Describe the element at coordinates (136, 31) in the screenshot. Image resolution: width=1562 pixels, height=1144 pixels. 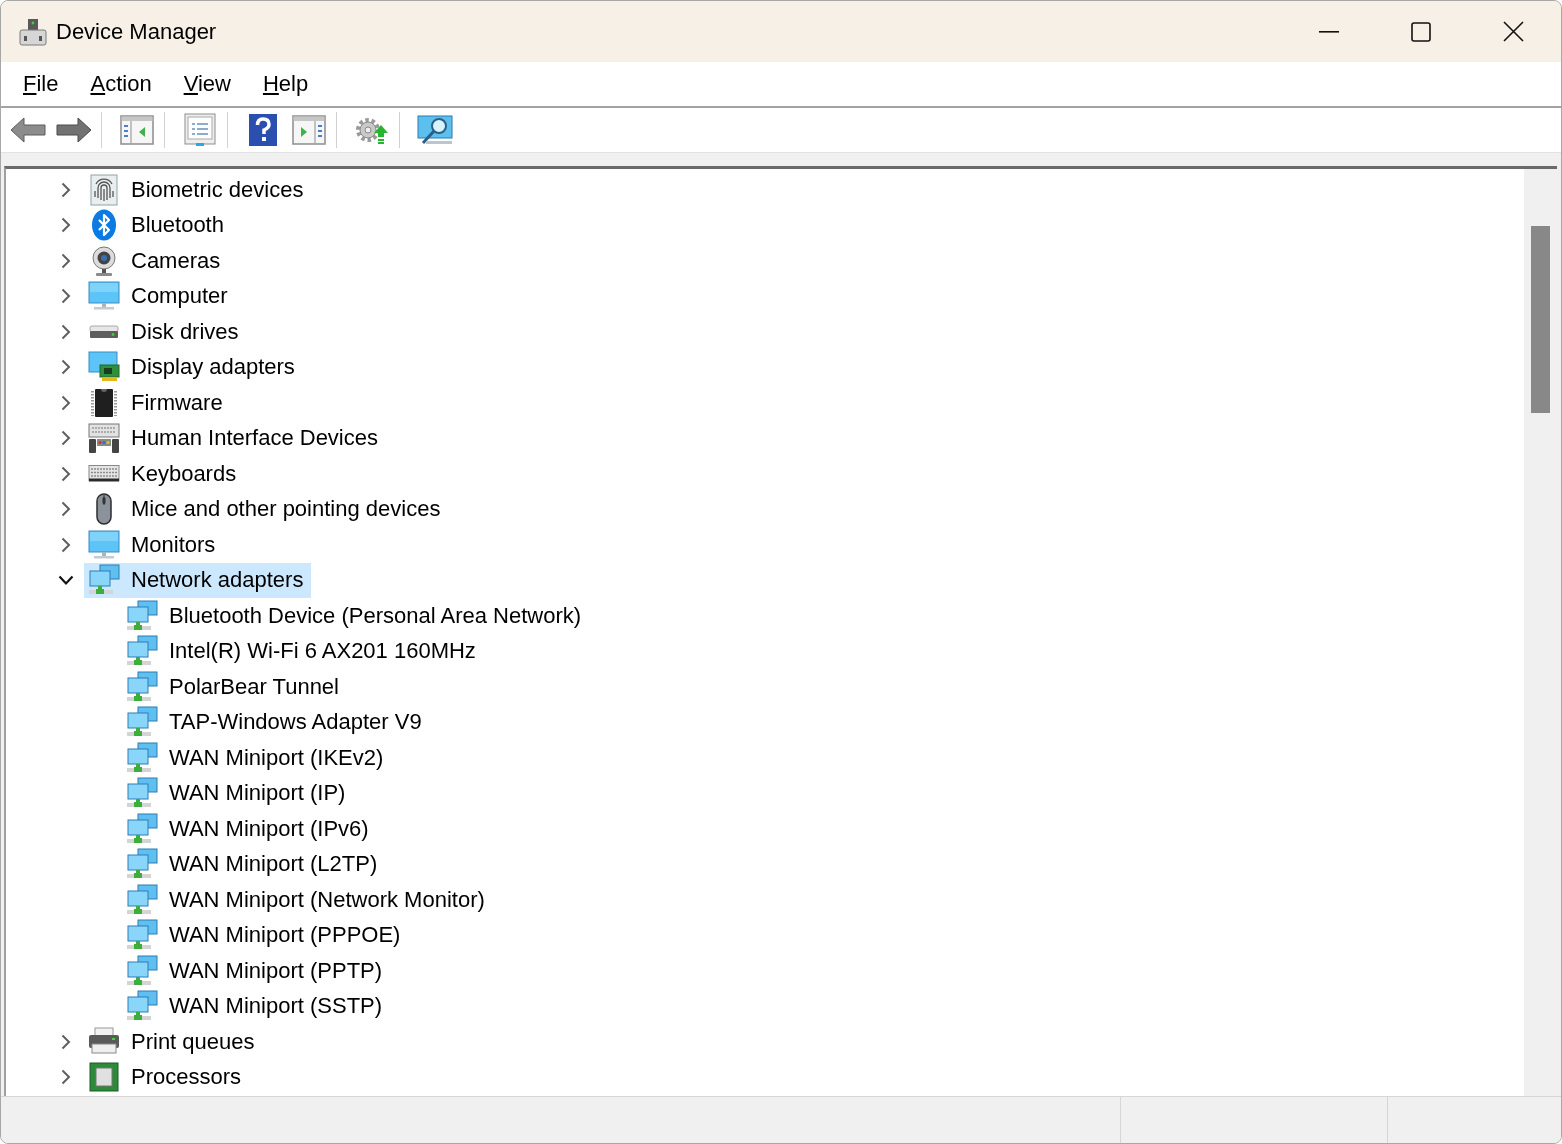
I see `window-title: Device Manager` at that location.